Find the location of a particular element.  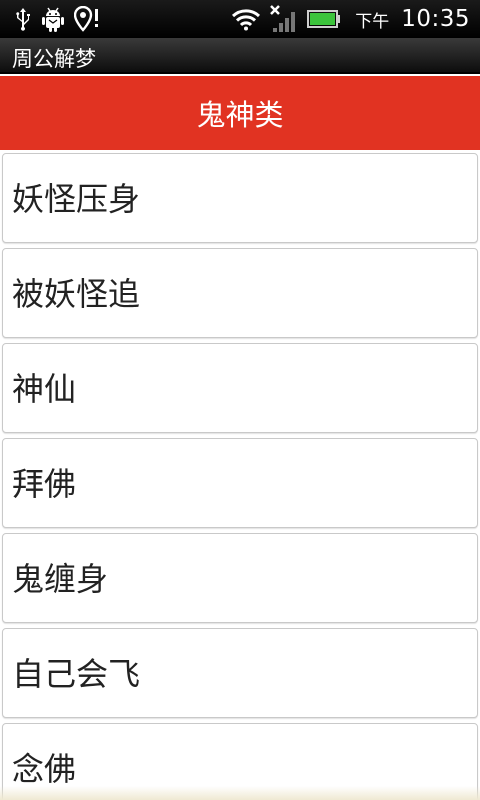

list-item-label: 自己会飞 is located at coordinates (76, 674).